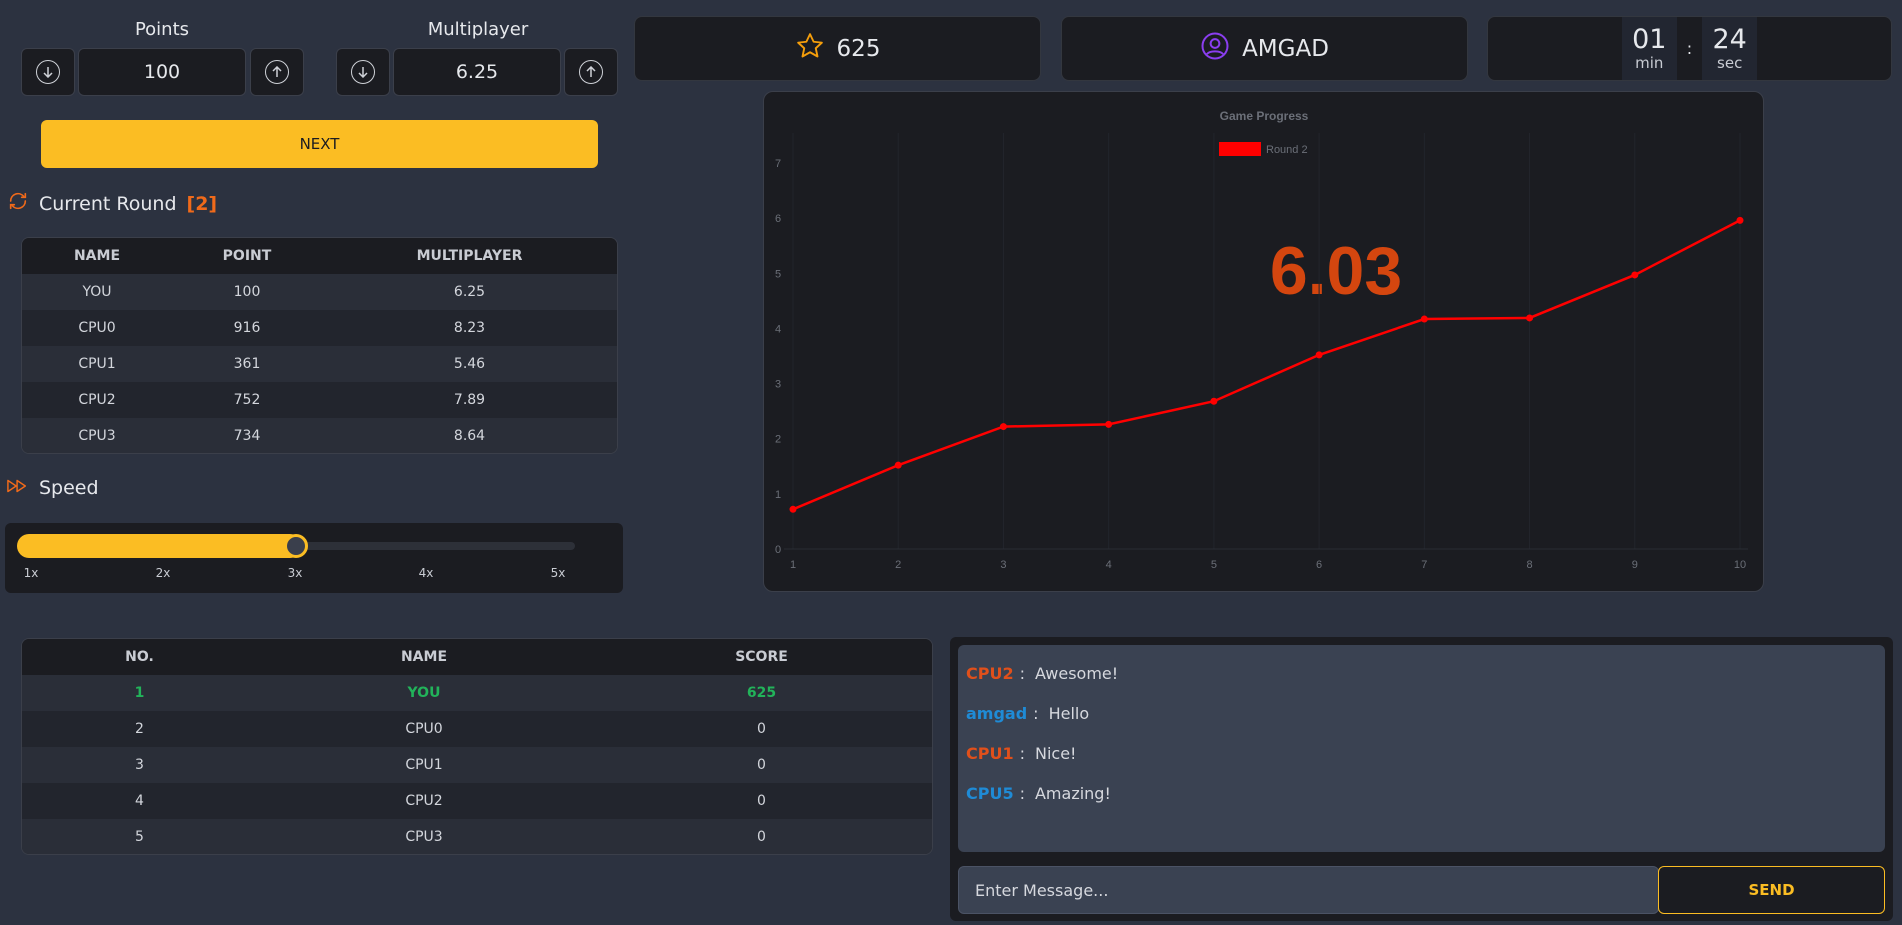 The image size is (1902, 925). I want to click on y-tick-label: 2, so click(778, 440).